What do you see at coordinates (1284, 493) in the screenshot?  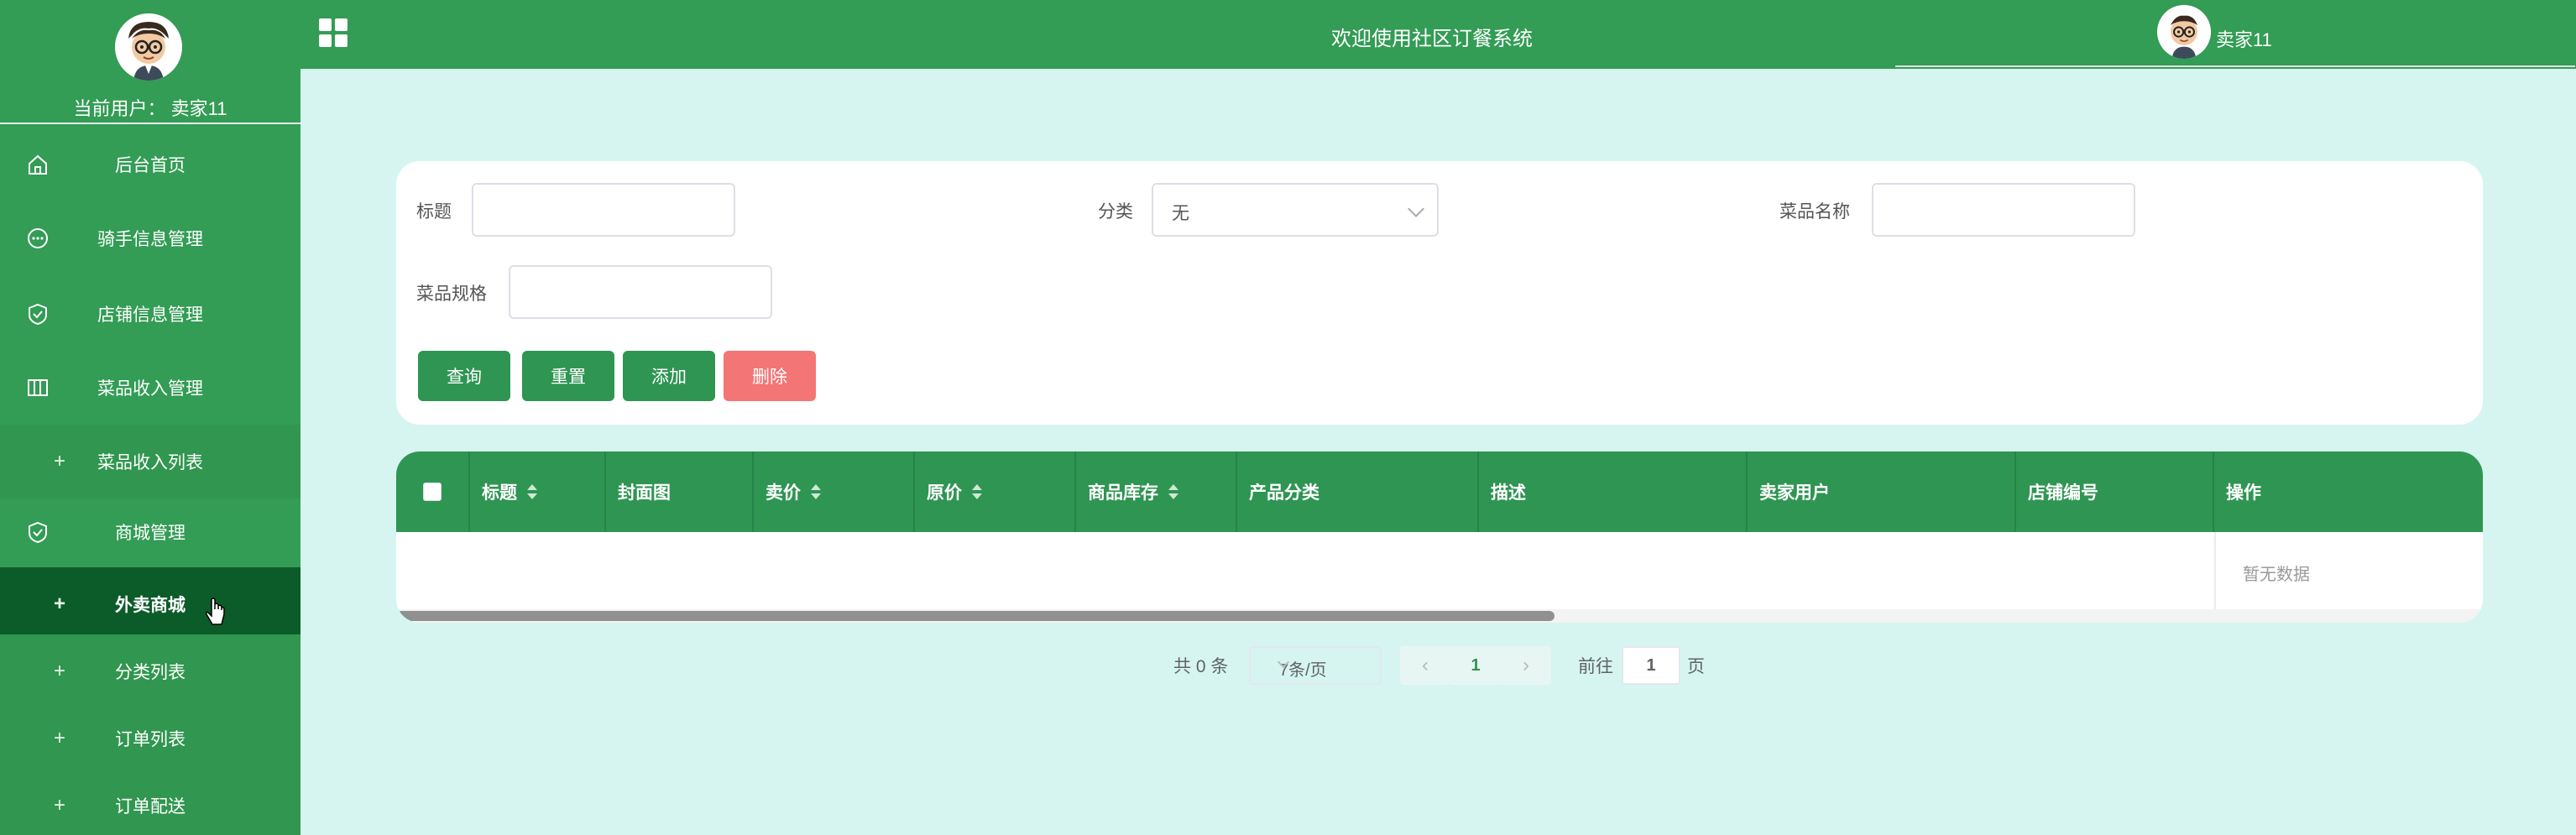 I see `column-title-text: 产品分类` at bounding box center [1284, 493].